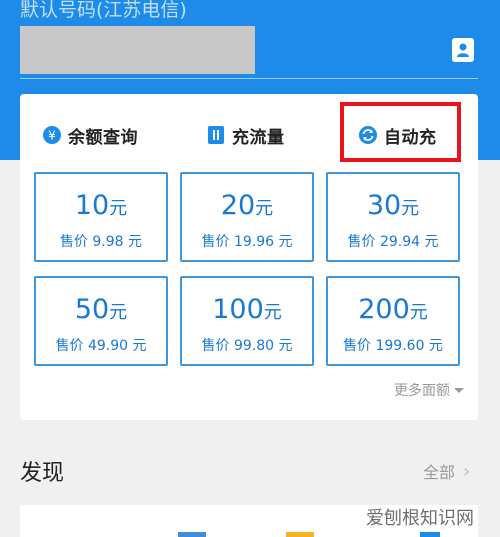 Image resolution: width=500 pixels, height=537 pixels. What do you see at coordinates (467, 471) in the screenshot?
I see `chevron-right-icon: ›` at bounding box center [467, 471].